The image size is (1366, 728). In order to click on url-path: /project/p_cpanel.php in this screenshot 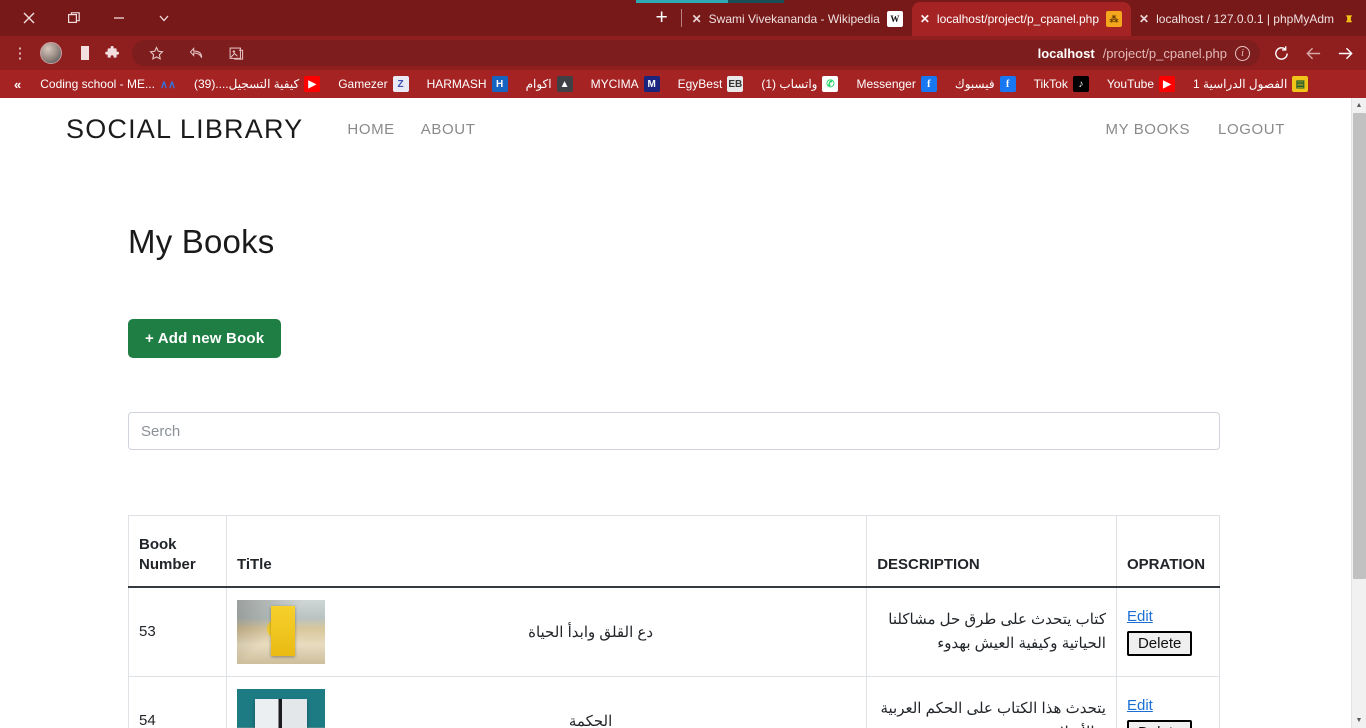, I will do `click(1164, 53)`.